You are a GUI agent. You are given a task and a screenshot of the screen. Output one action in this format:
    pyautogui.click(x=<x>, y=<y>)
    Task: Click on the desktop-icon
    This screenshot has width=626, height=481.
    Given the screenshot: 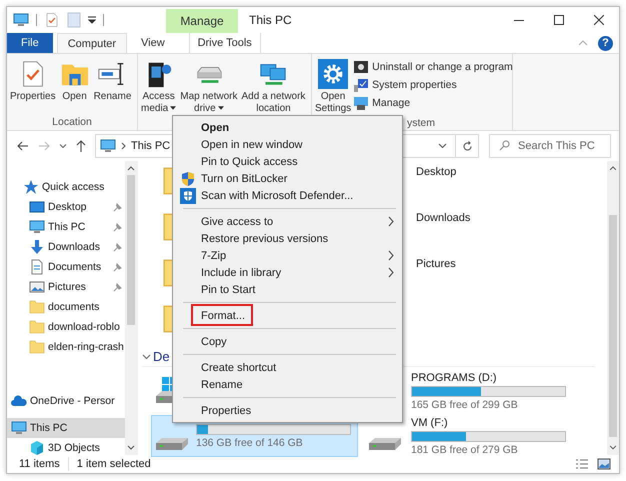 What is the action you would take?
    pyautogui.click(x=37, y=207)
    